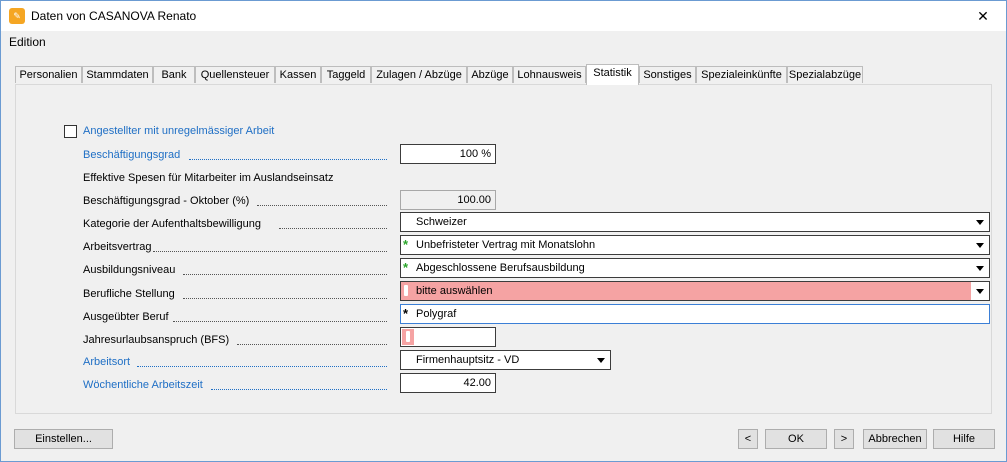 This screenshot has width=1007, height=462. Describe the element at coordinates (419, 74) in the screenshot. I see `tab-zulagen-abzuege: Zulagen / Abzüge` at that location.